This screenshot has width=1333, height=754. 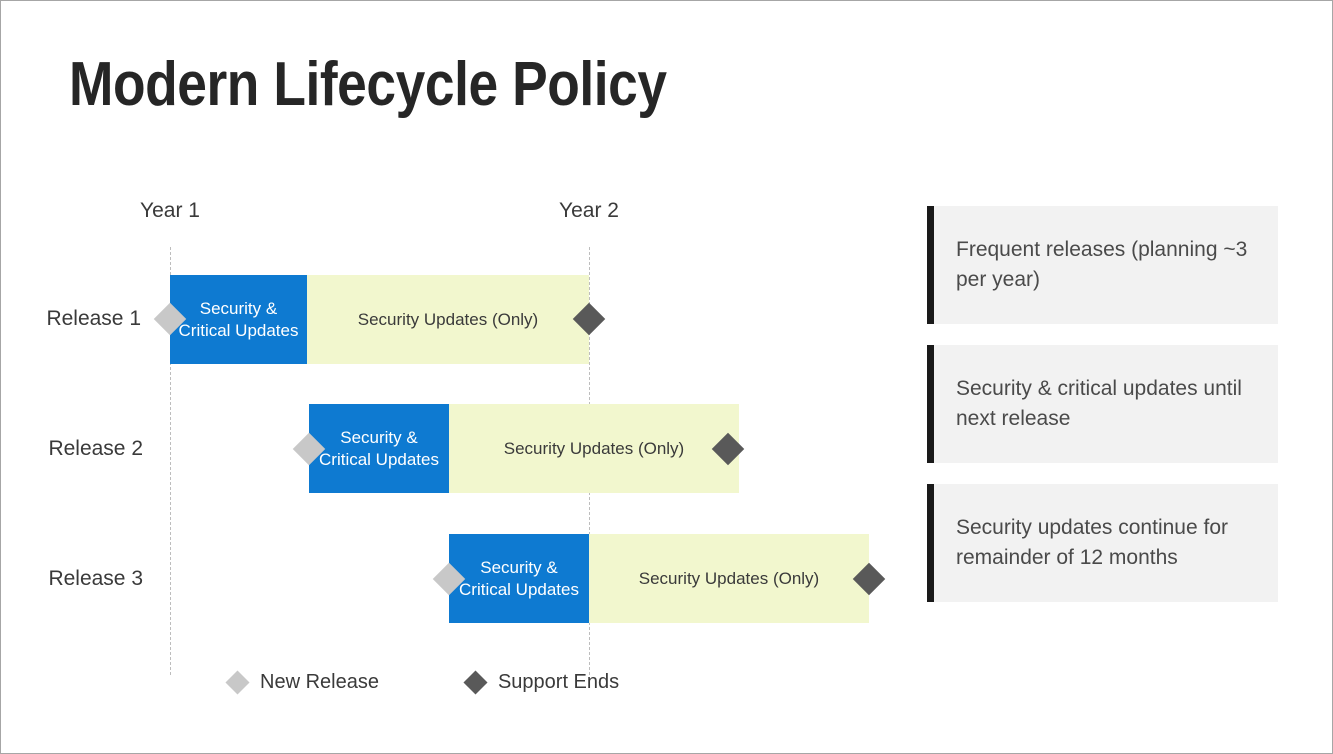 I want to click on callout-frequent-releases-text: Frequent releases (planning ~3 per year), so click(x=1102, y=264).